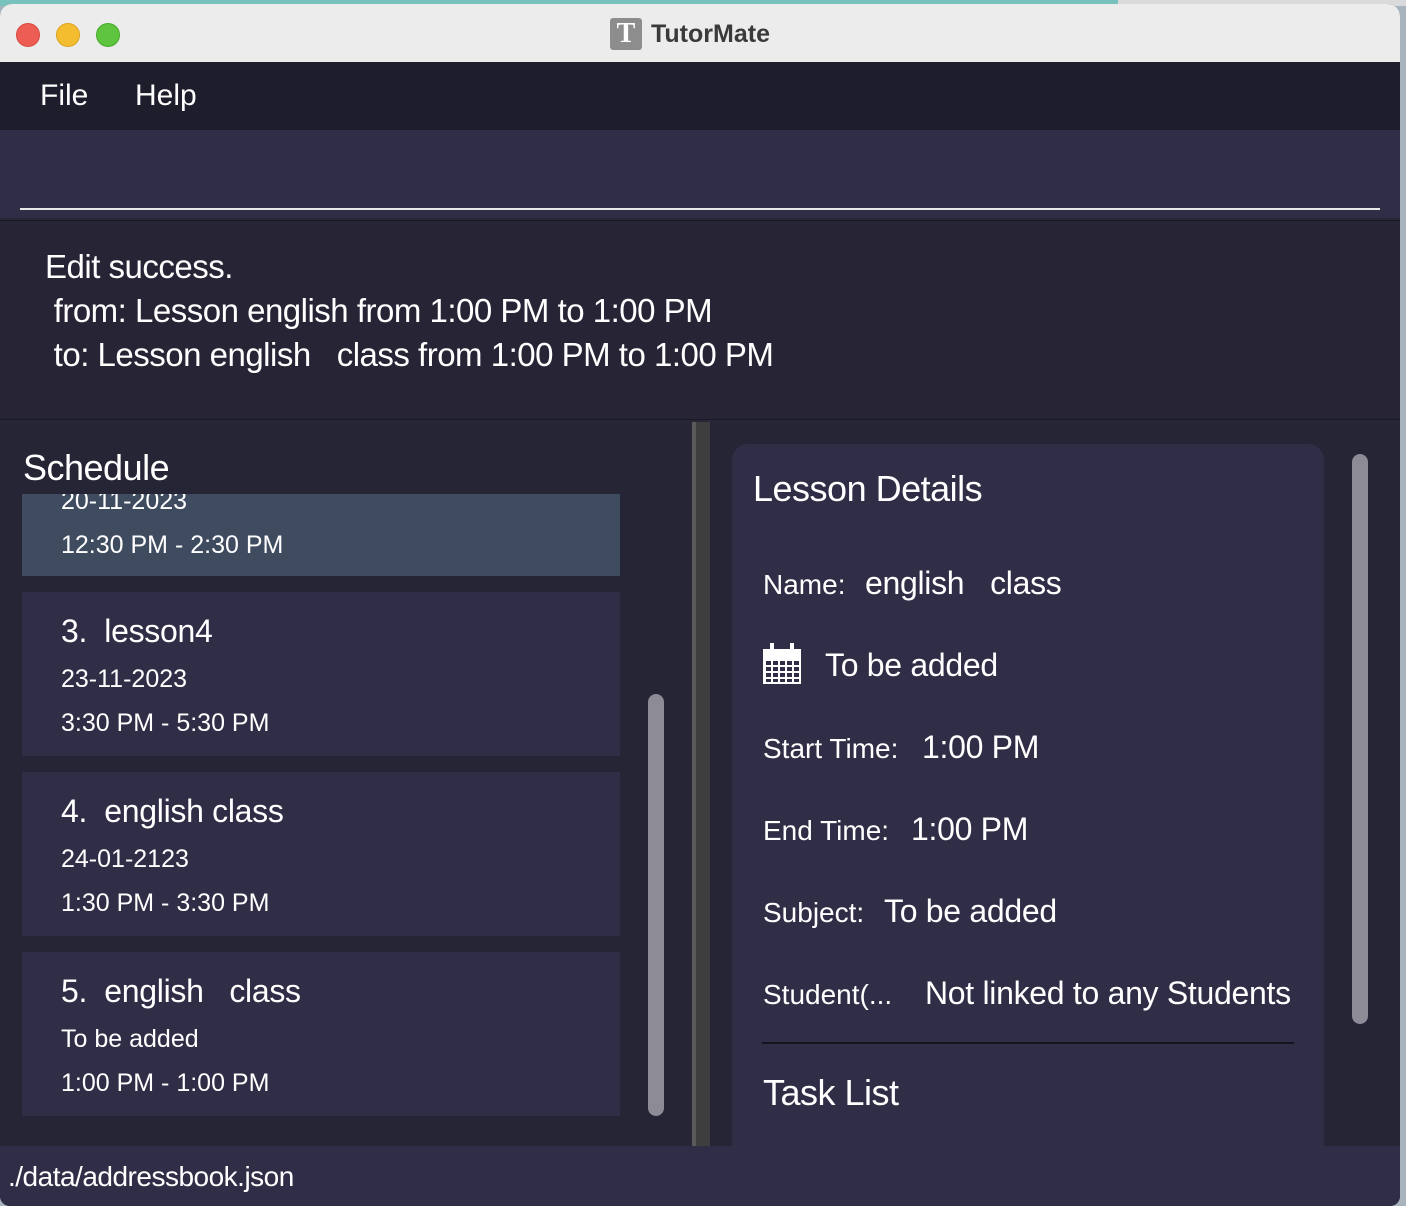 The width and height of the screenshot is (1406, 1206). I want to click on name-label: Name:, so click(804, 584).